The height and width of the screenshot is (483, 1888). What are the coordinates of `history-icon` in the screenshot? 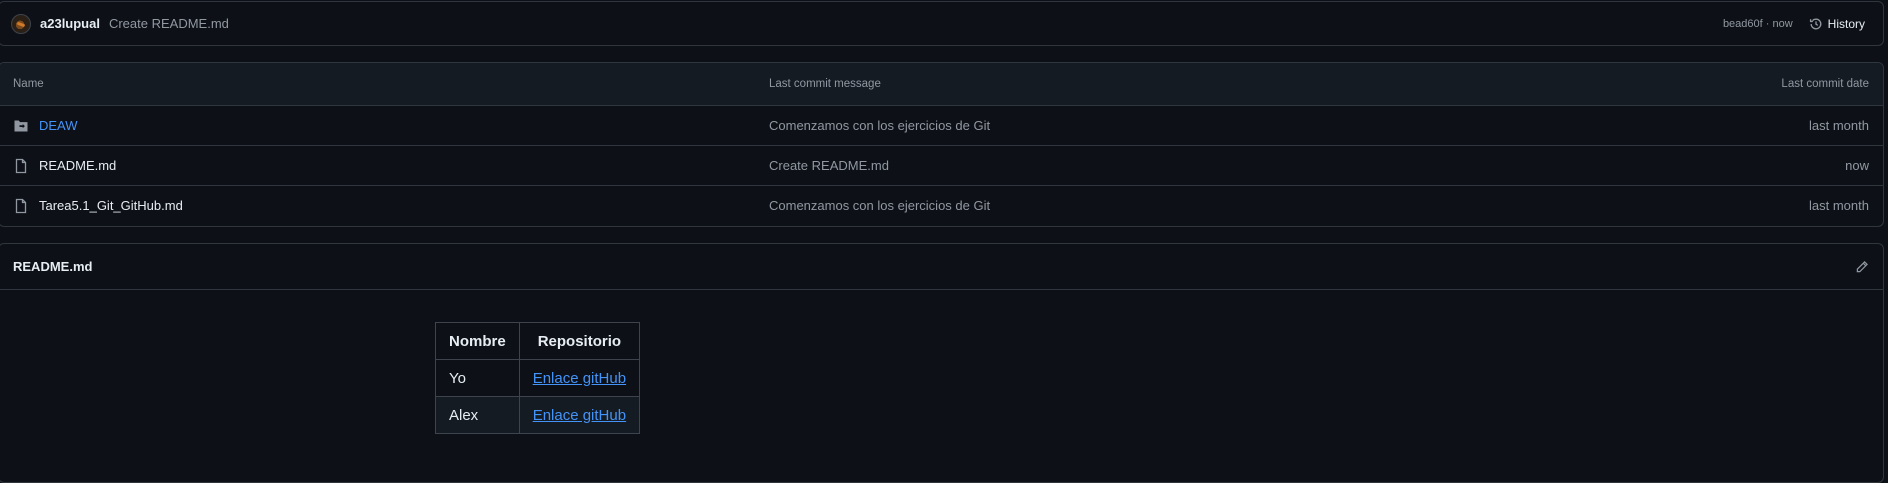 It's located at (1815, 23).